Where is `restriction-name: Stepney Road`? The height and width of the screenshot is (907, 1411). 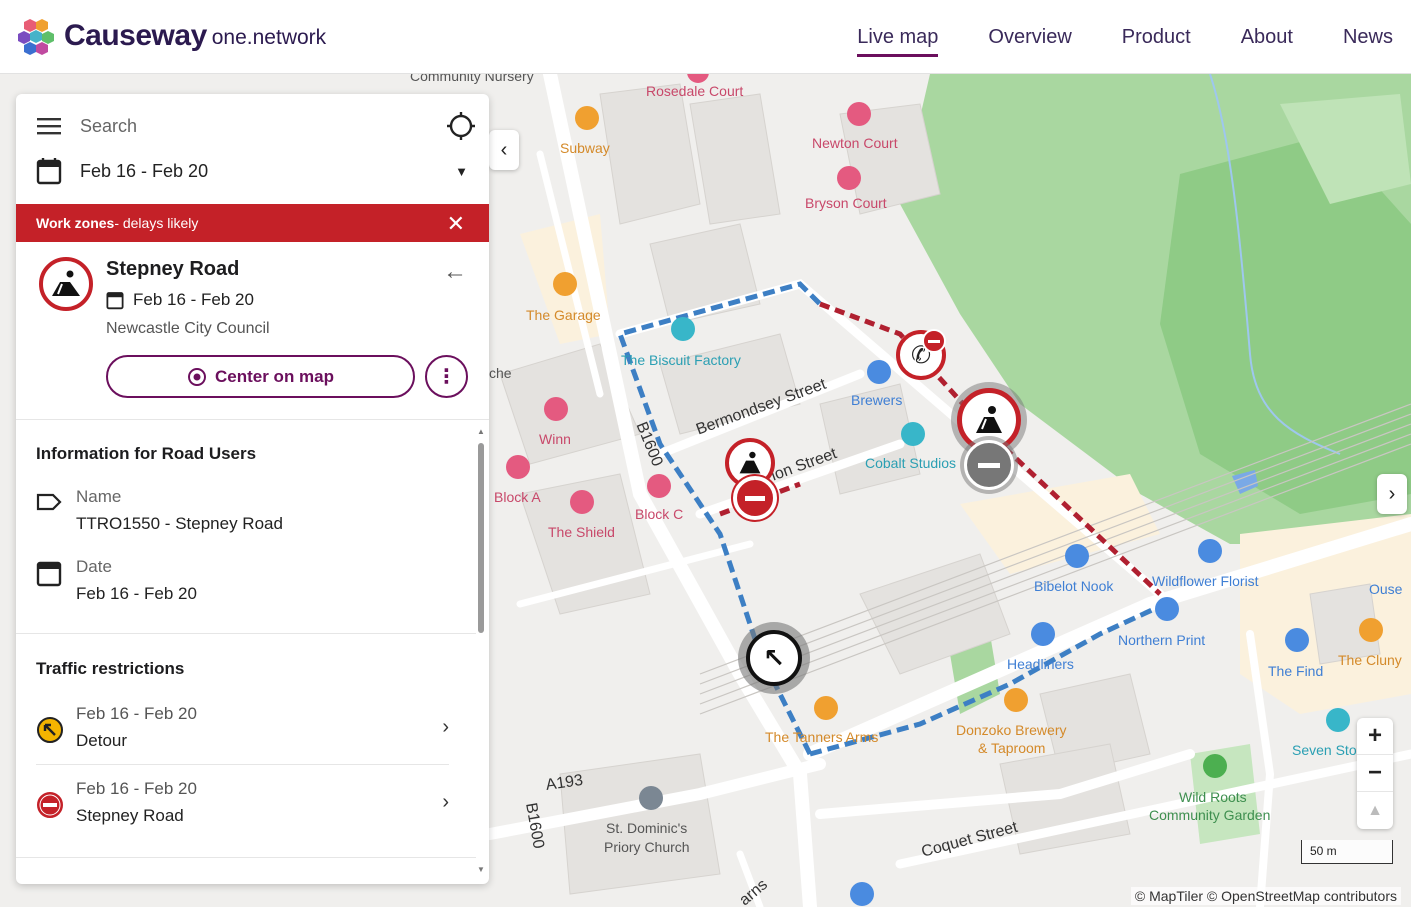
restriction-name: Stepney Road is located at coordinates (130, 815).